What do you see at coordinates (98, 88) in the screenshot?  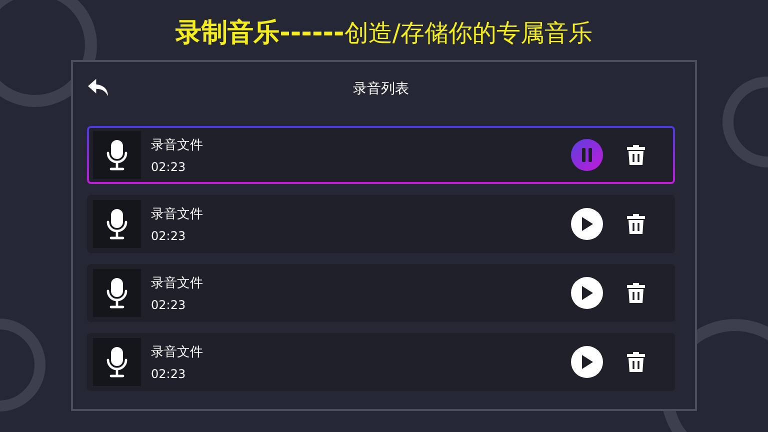 I see `back-icon` at bounding box center [98, 88].